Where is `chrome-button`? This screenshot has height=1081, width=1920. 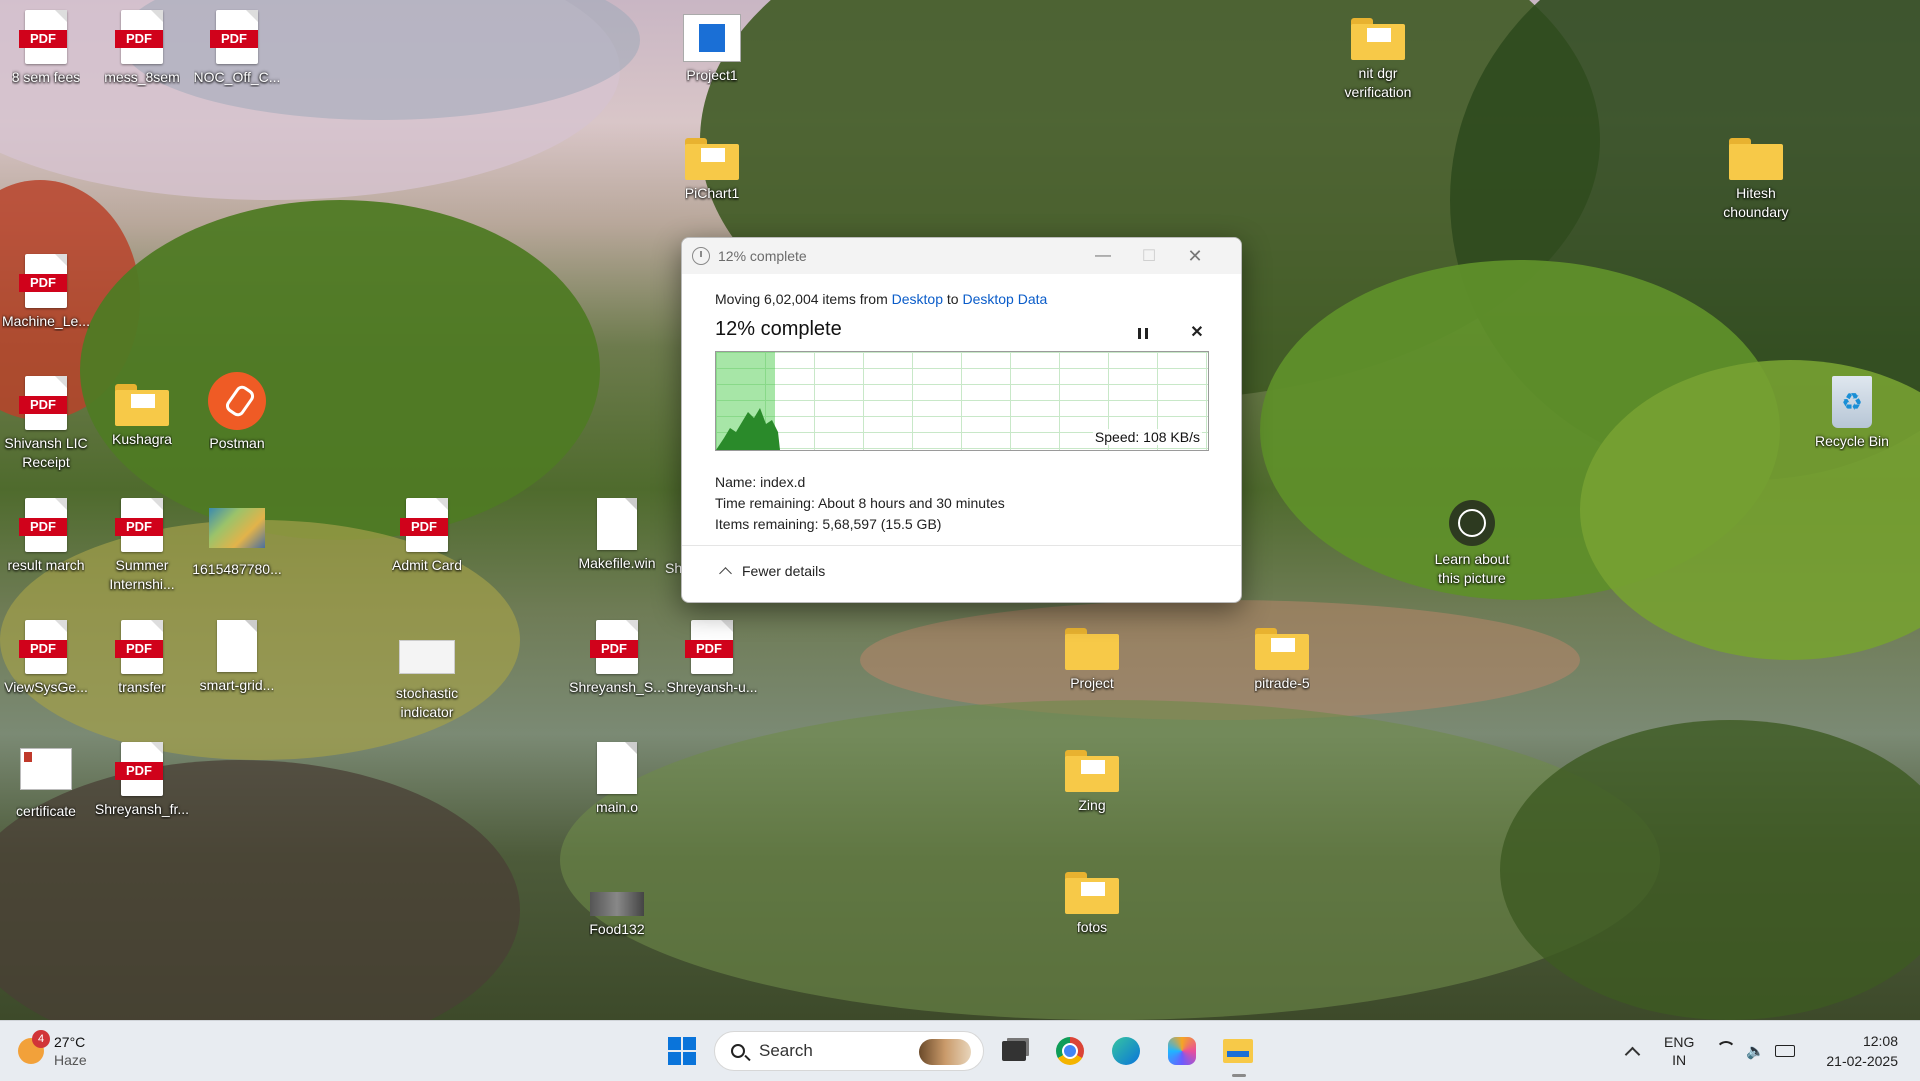
chrome-button is located at coordinates (1070, 1051).